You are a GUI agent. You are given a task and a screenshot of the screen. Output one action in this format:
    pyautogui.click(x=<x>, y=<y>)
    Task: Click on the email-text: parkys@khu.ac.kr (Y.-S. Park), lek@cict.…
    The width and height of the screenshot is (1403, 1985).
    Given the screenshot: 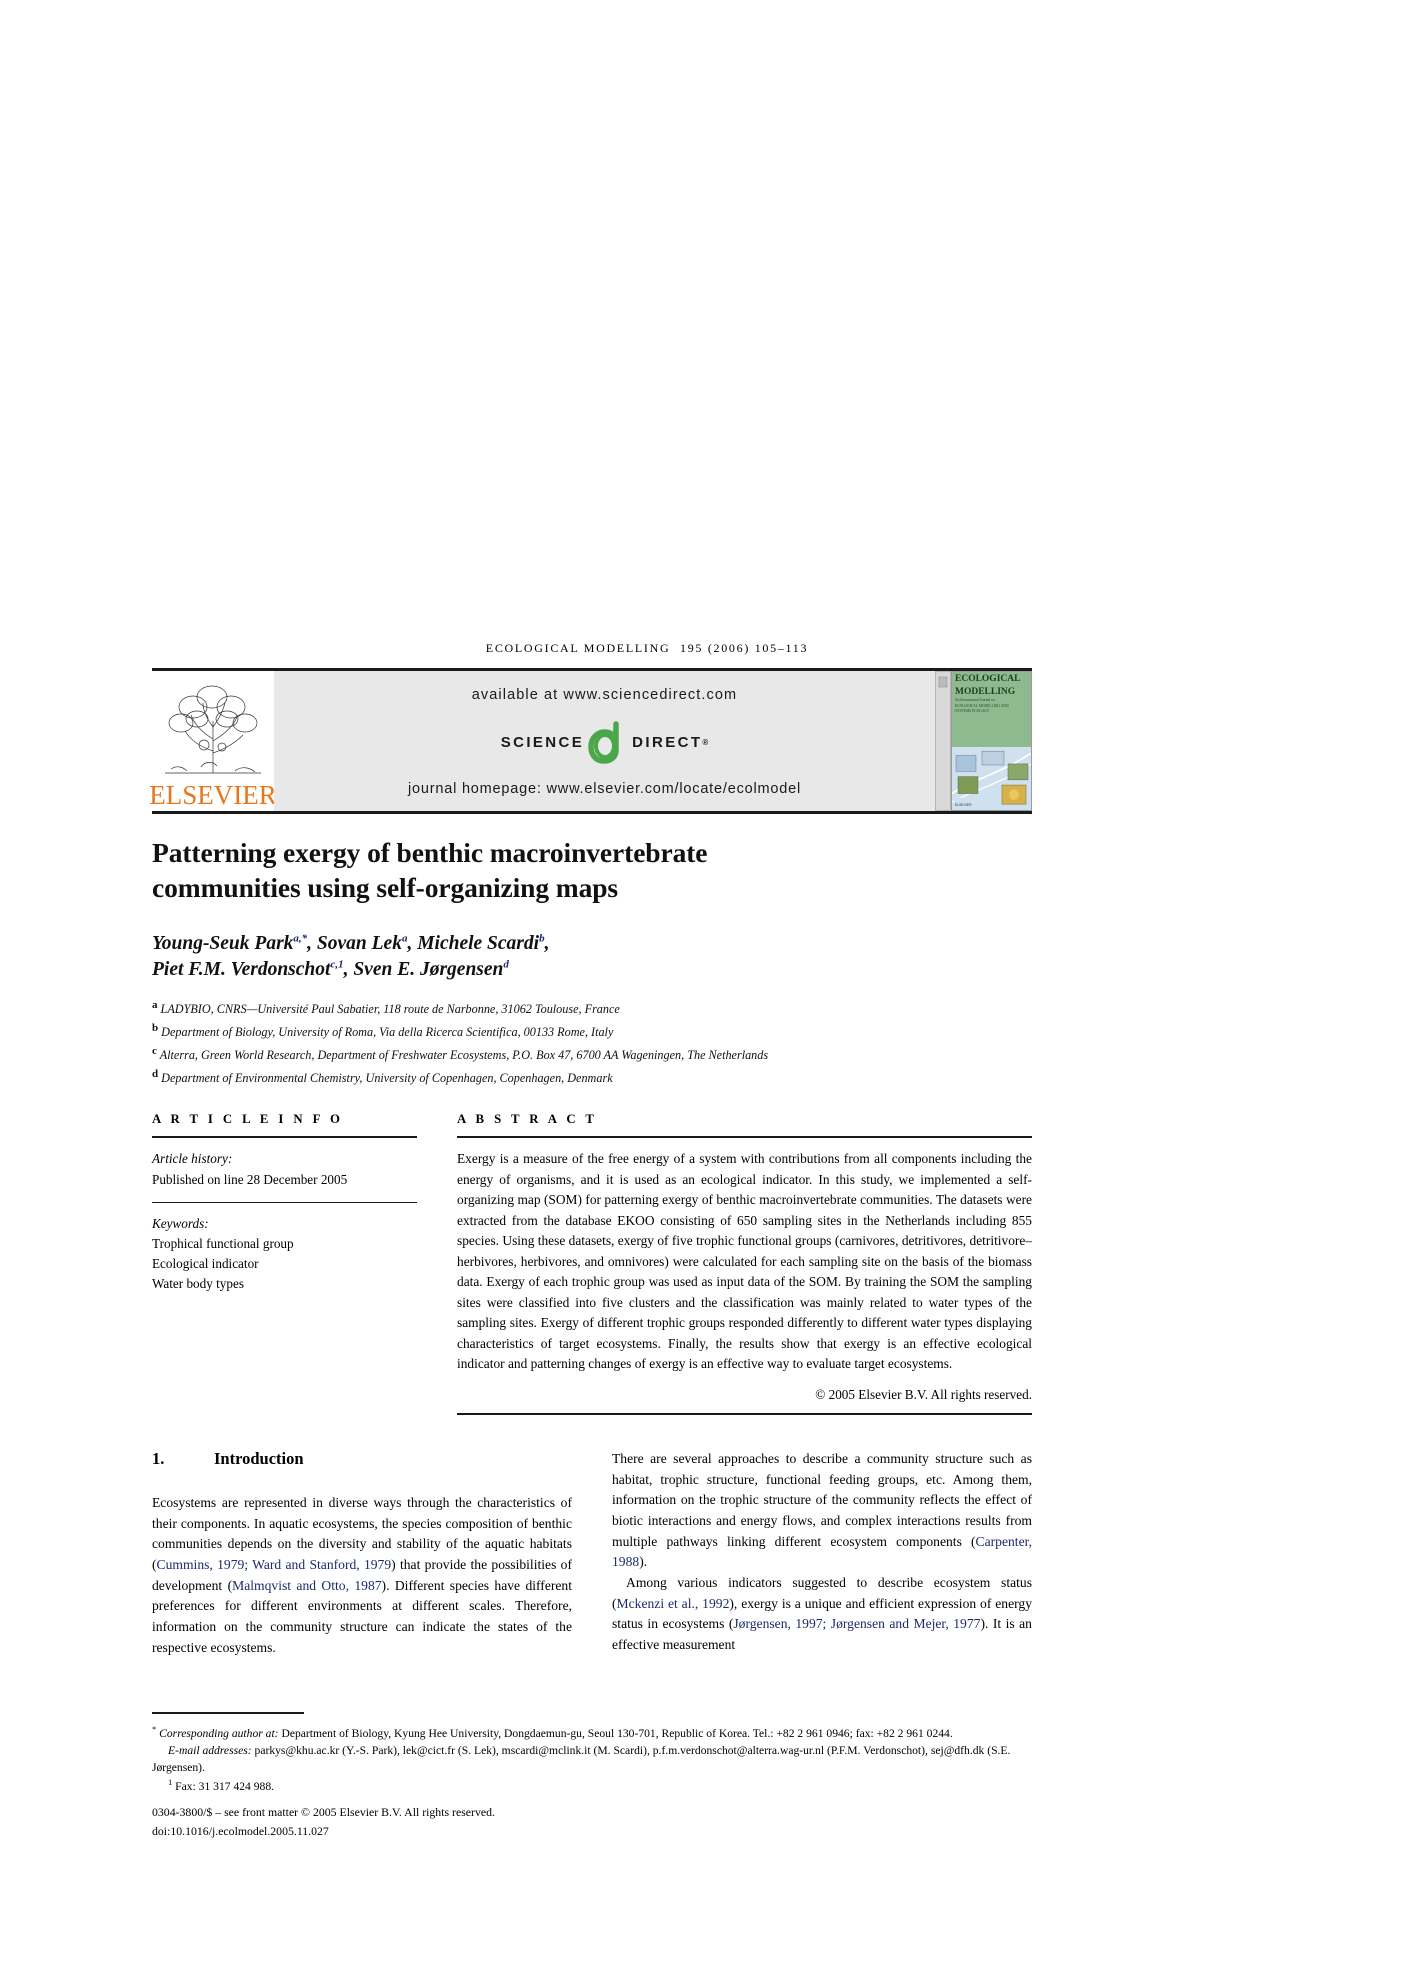 What is the action you would take?
    pyautogui.click(x=581, y=1759)
    